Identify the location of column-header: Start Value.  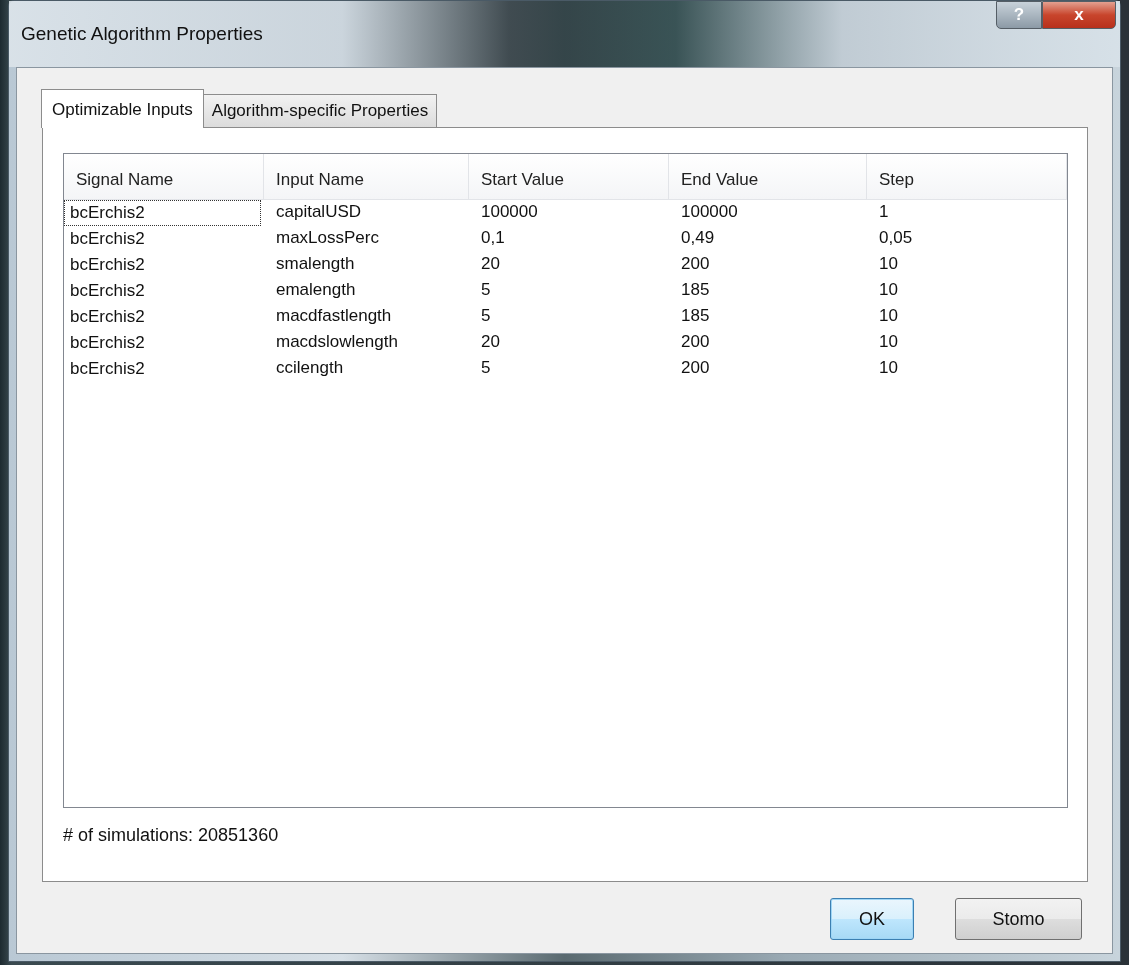
(569, 176).